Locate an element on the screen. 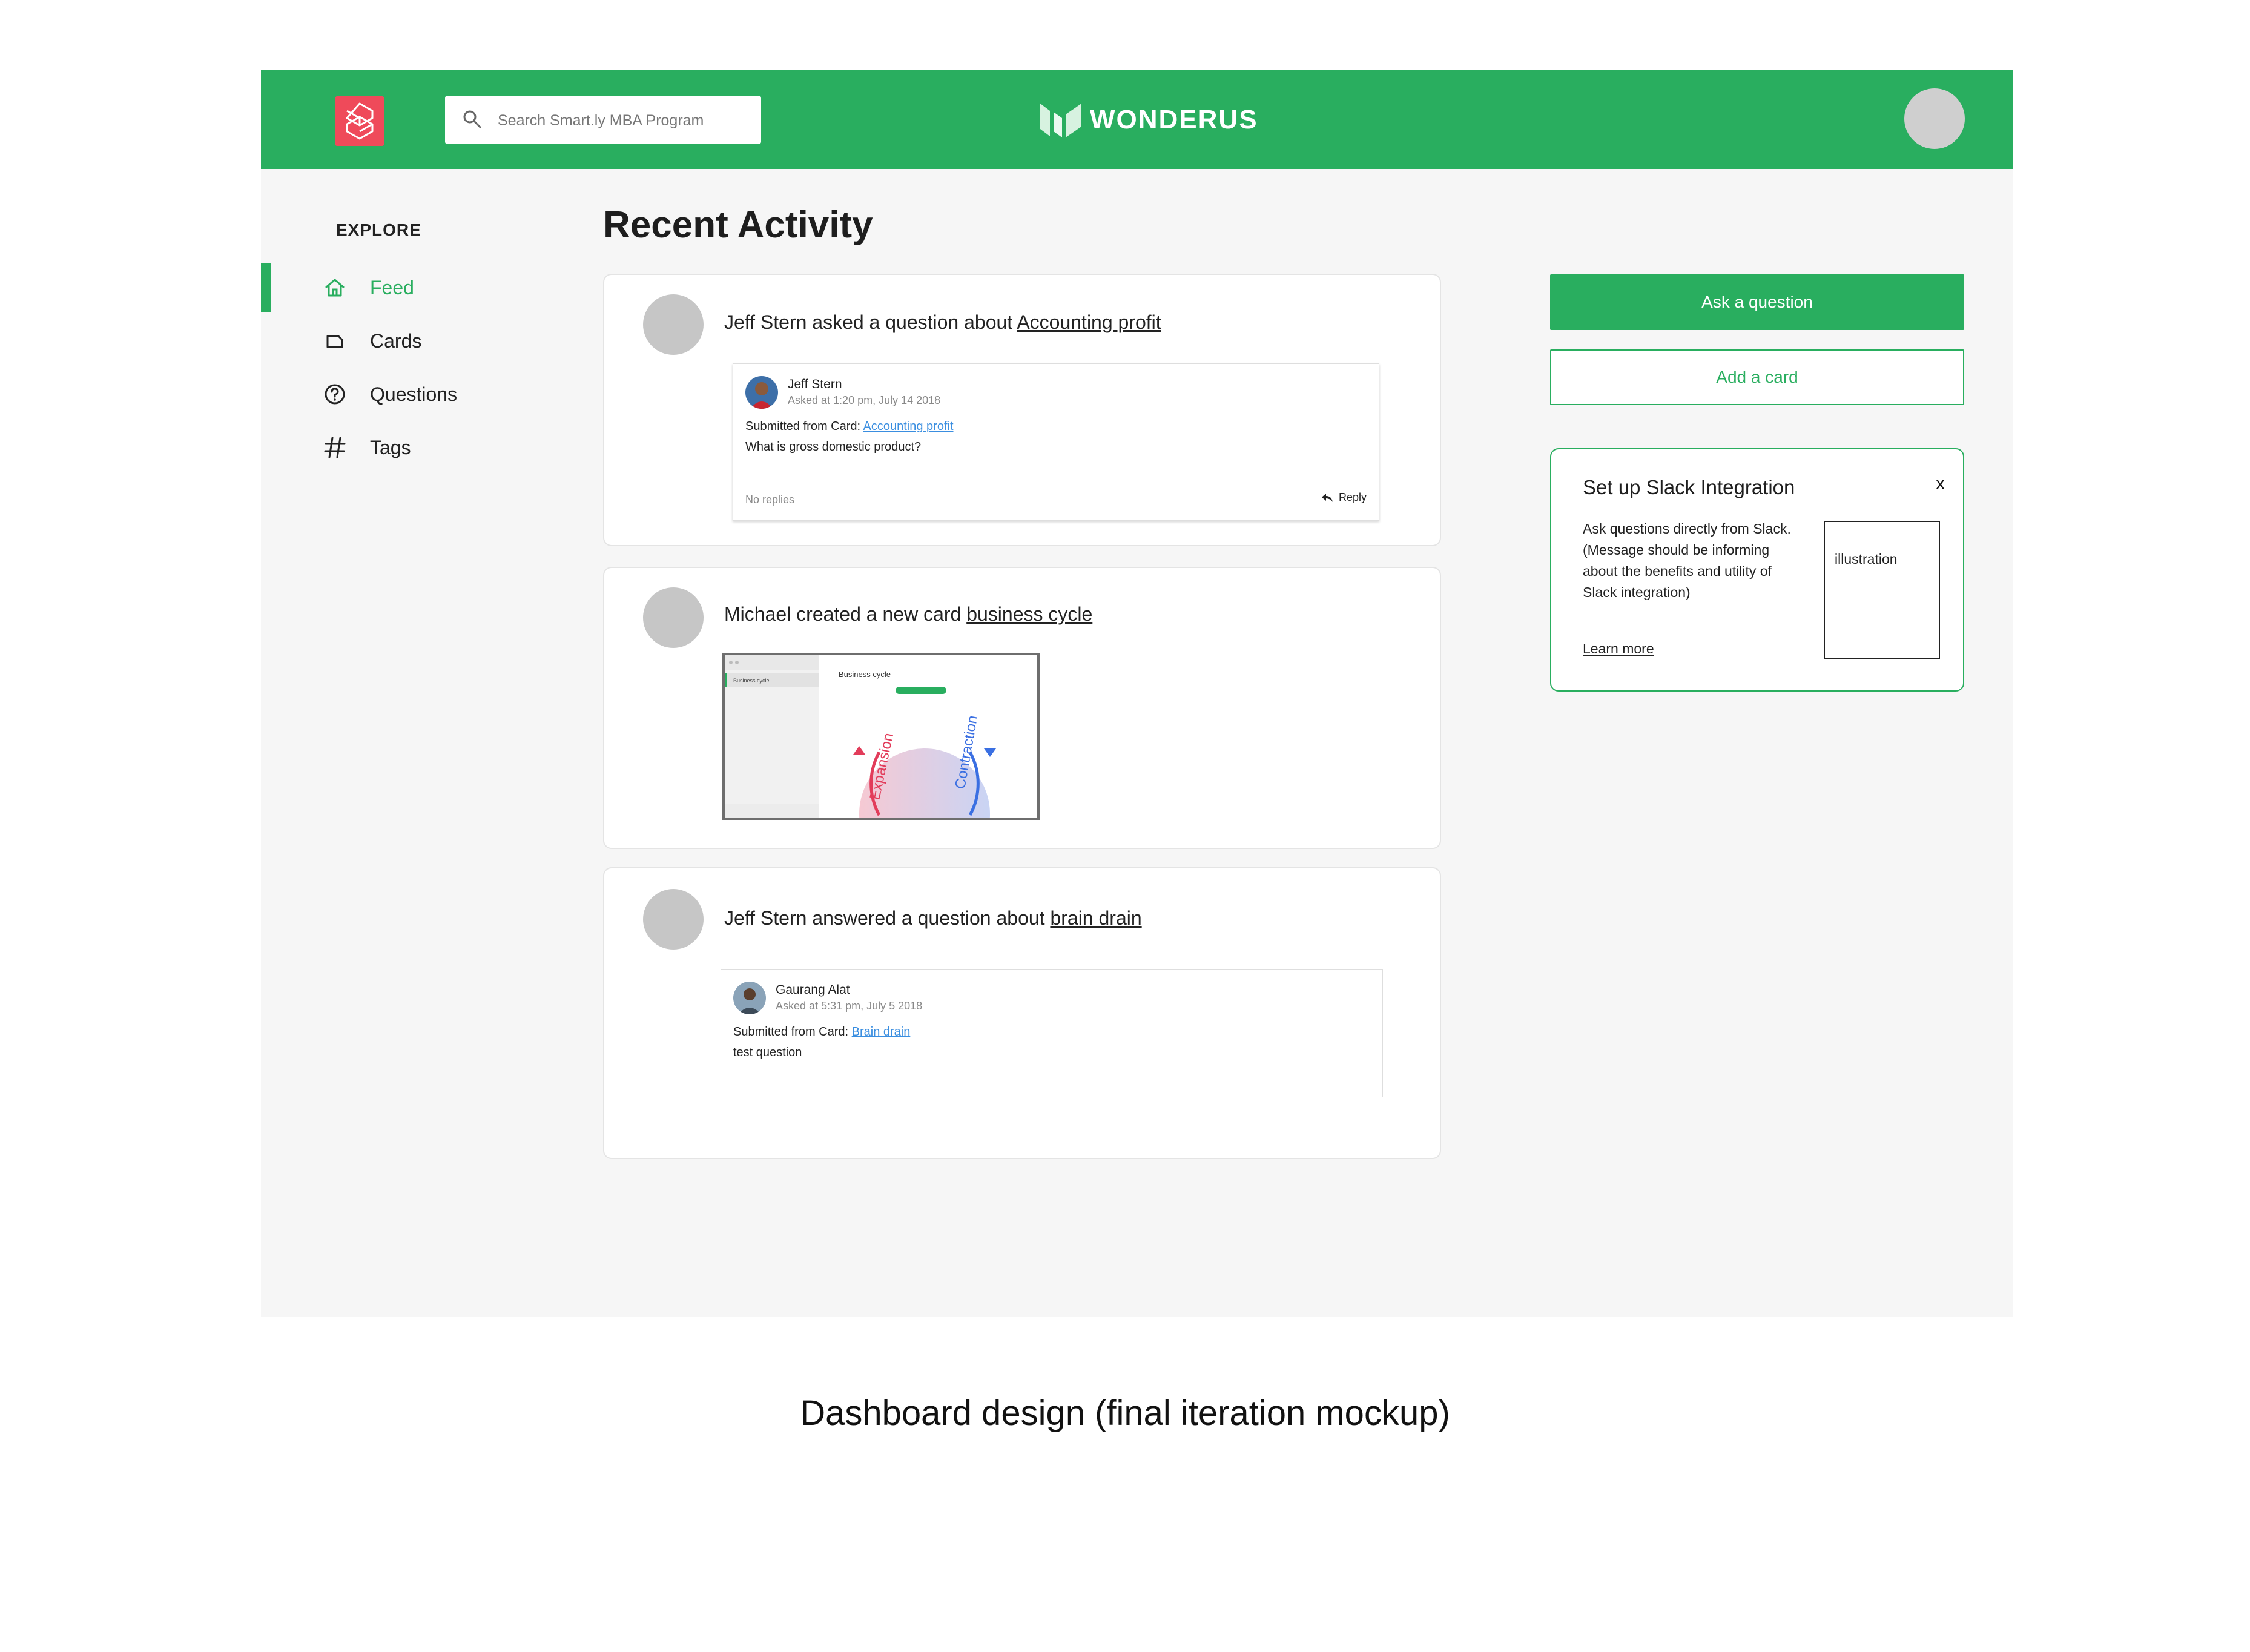 The width and height of the screenshot is (2250, 1652). card-link: Accounting profit is located at coordinates (909, 426).